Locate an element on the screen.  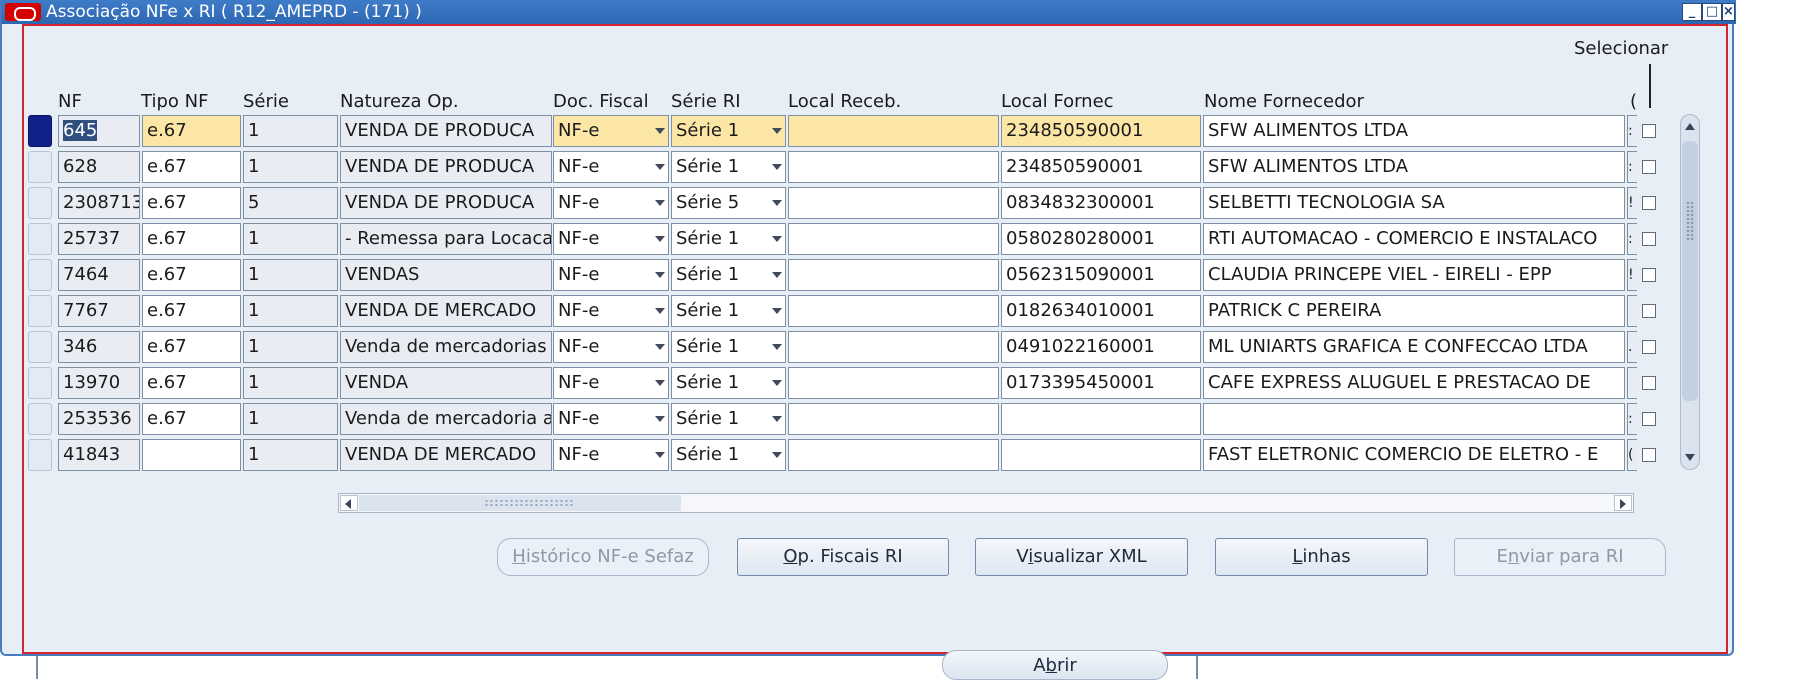
nf-field: 7464 is located at coordinates (99, 275).